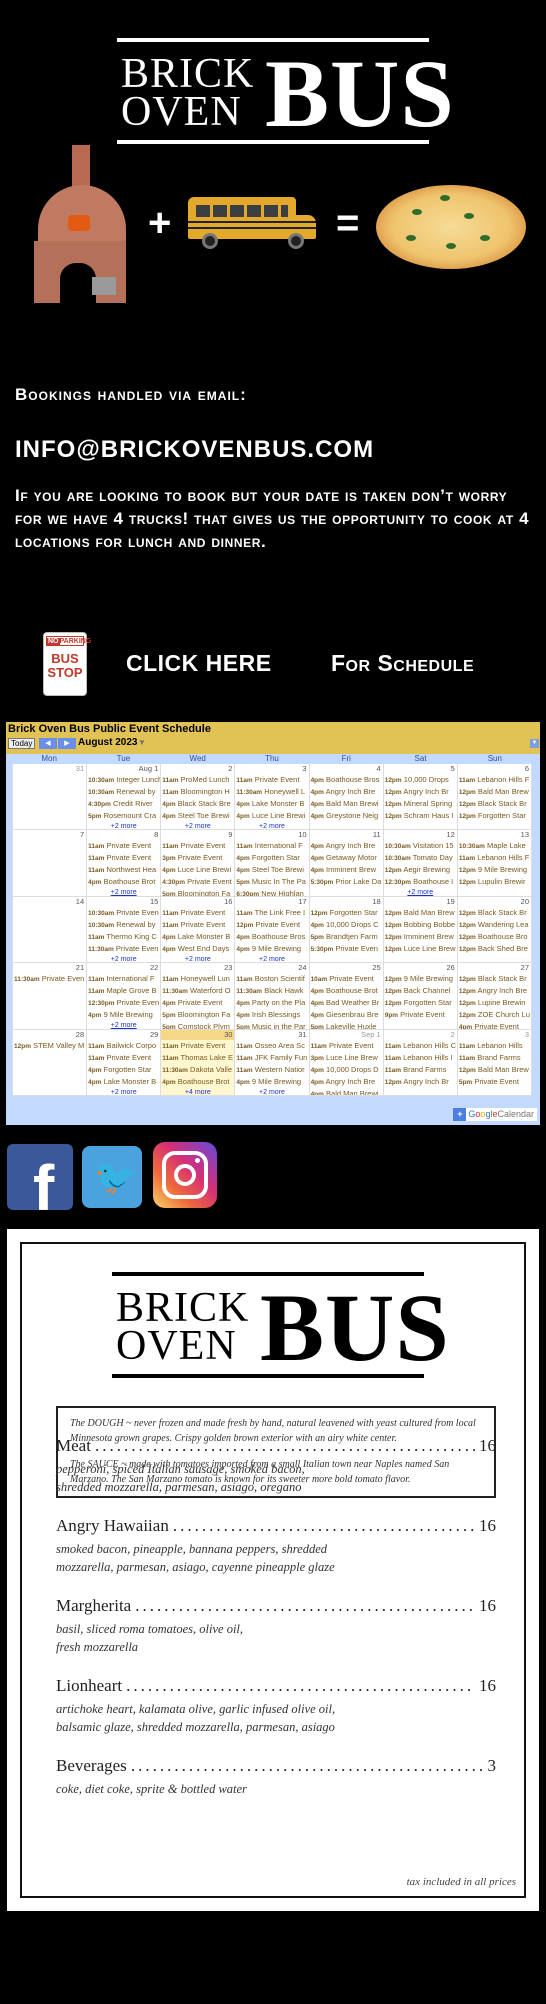  What do you see at coordinates (271, 991) in the screenshot?
I see `calendar-event: 11:30am Black Hawk` at bounding box center [271, 991].